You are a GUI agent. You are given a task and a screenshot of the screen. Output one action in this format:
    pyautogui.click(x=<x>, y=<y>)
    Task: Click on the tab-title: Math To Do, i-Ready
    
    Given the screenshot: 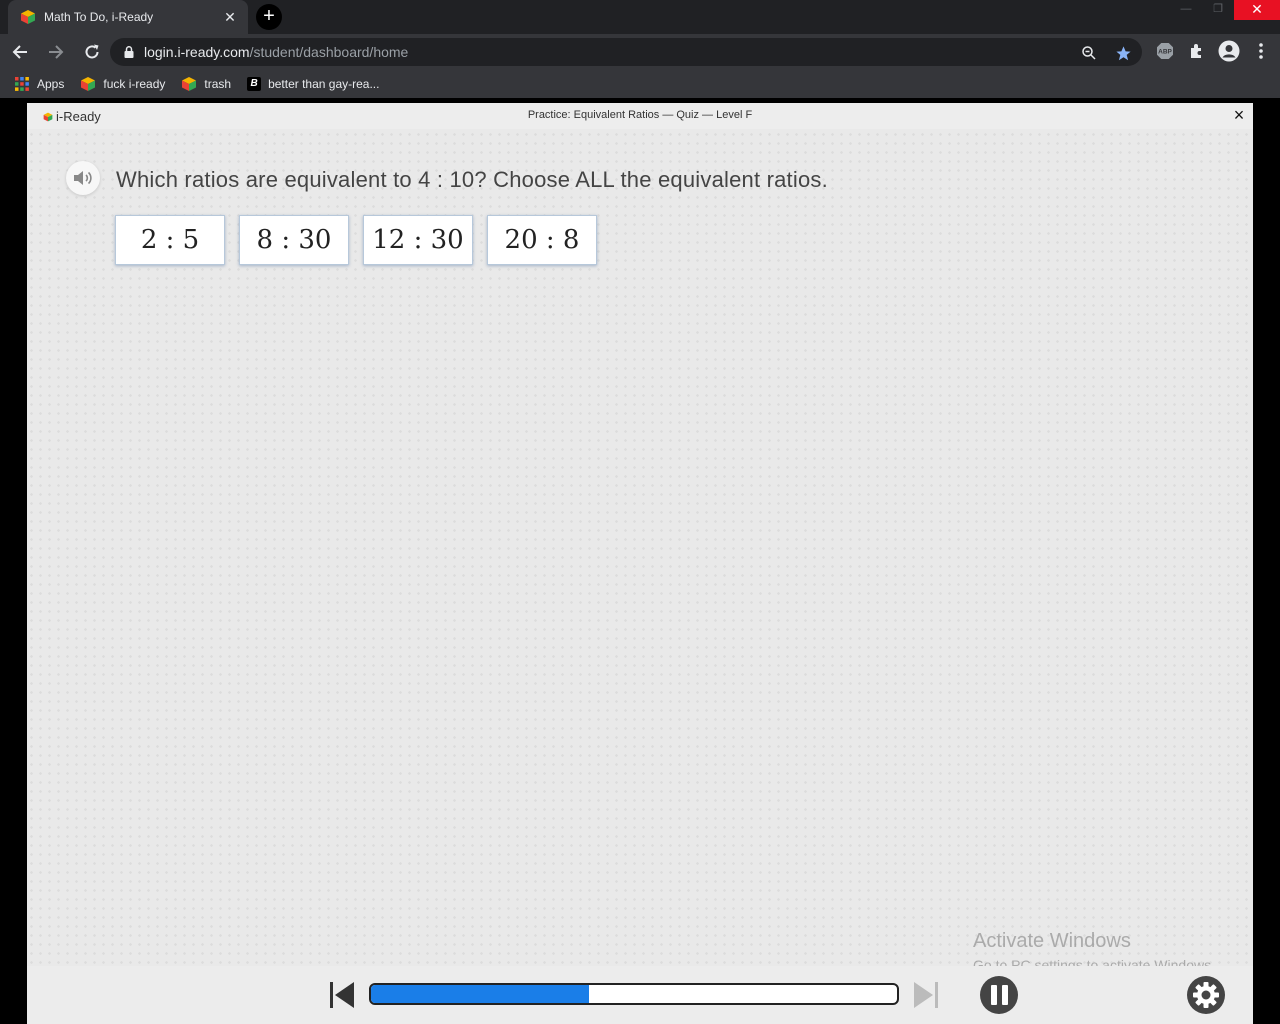 What is the action you would take?
    pyautogui.click(x=99, y=17)
    